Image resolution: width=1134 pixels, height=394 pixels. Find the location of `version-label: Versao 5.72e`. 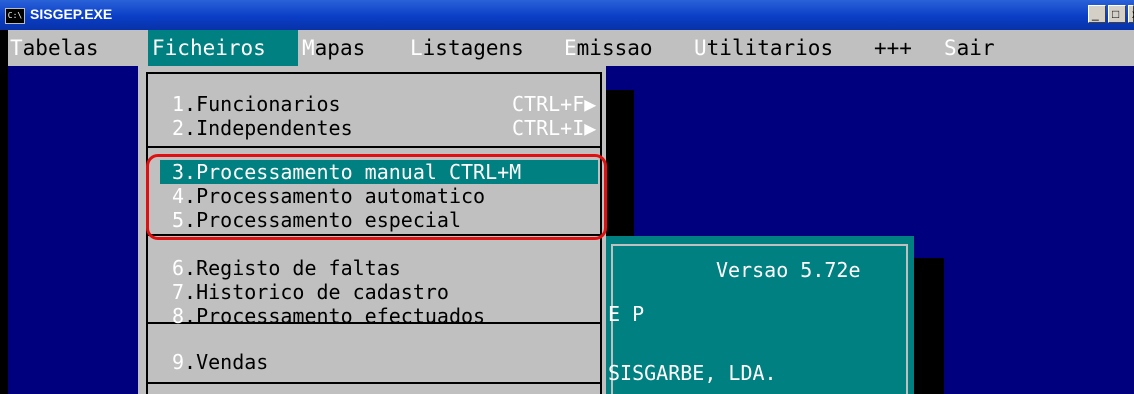

version-label: Versao 5.72e is located at coordinates (788, 270).